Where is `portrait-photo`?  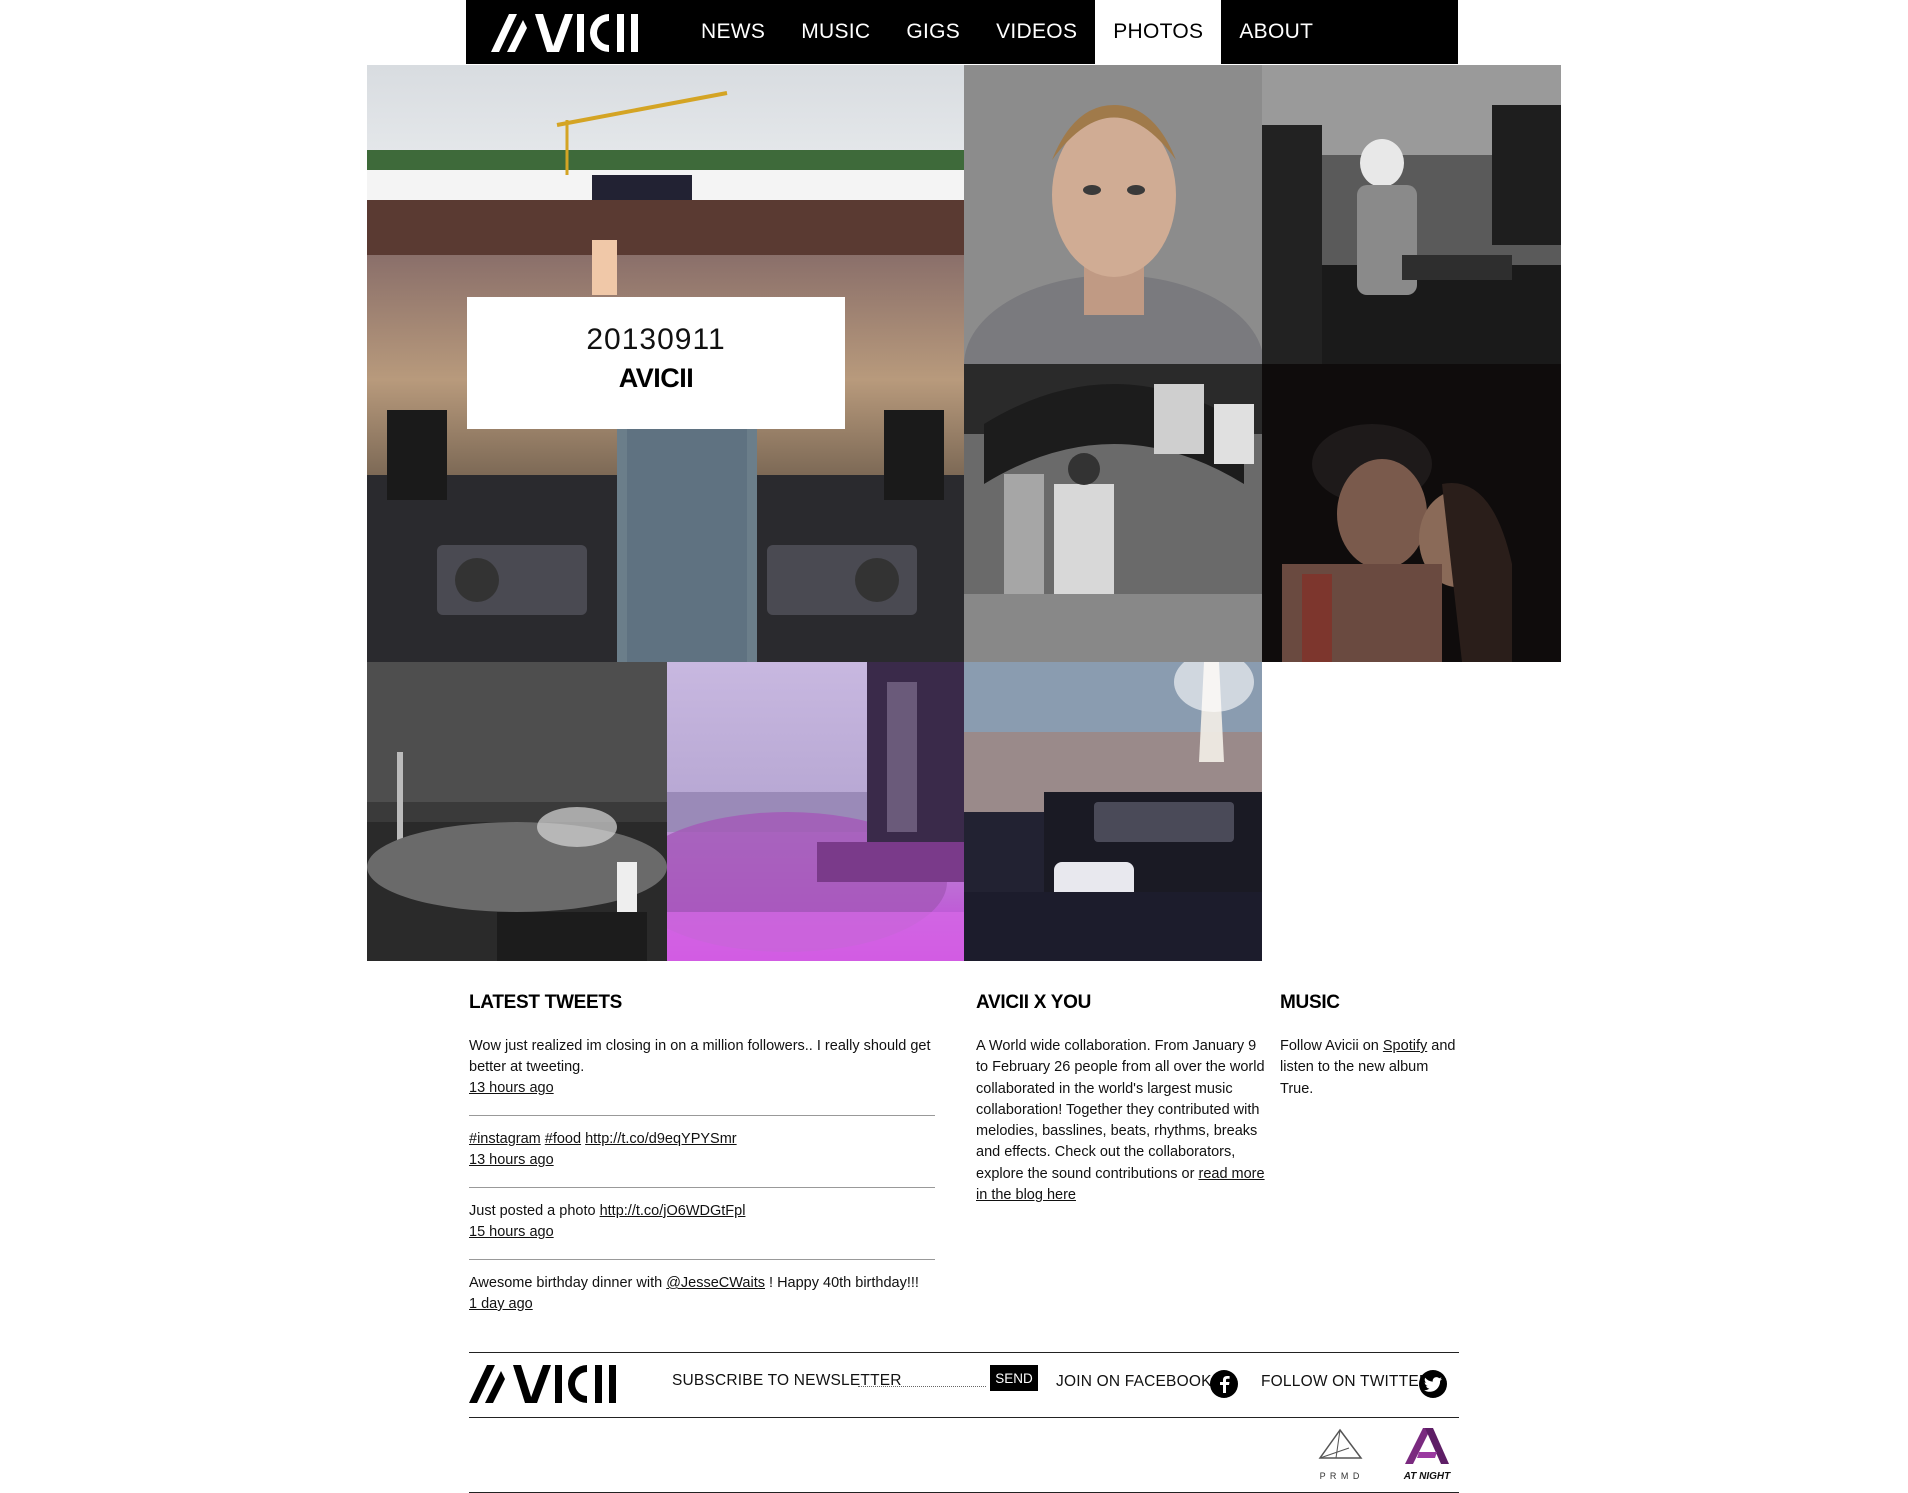 portrait-photo is located at coordinates (1113, 214).